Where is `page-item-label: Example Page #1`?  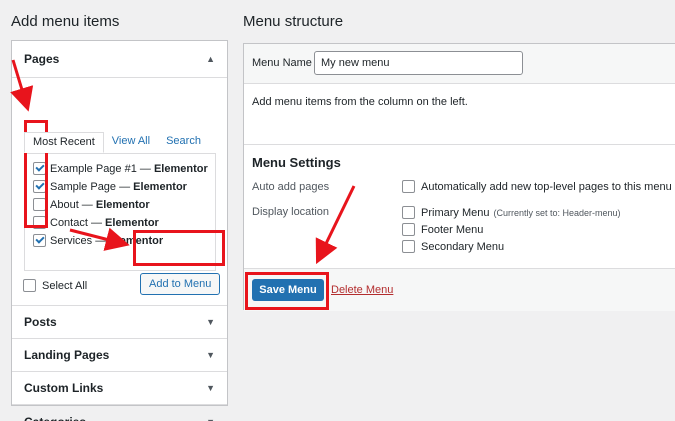
page-item-label: Example Page #1 is located at coordinates (93, 168).